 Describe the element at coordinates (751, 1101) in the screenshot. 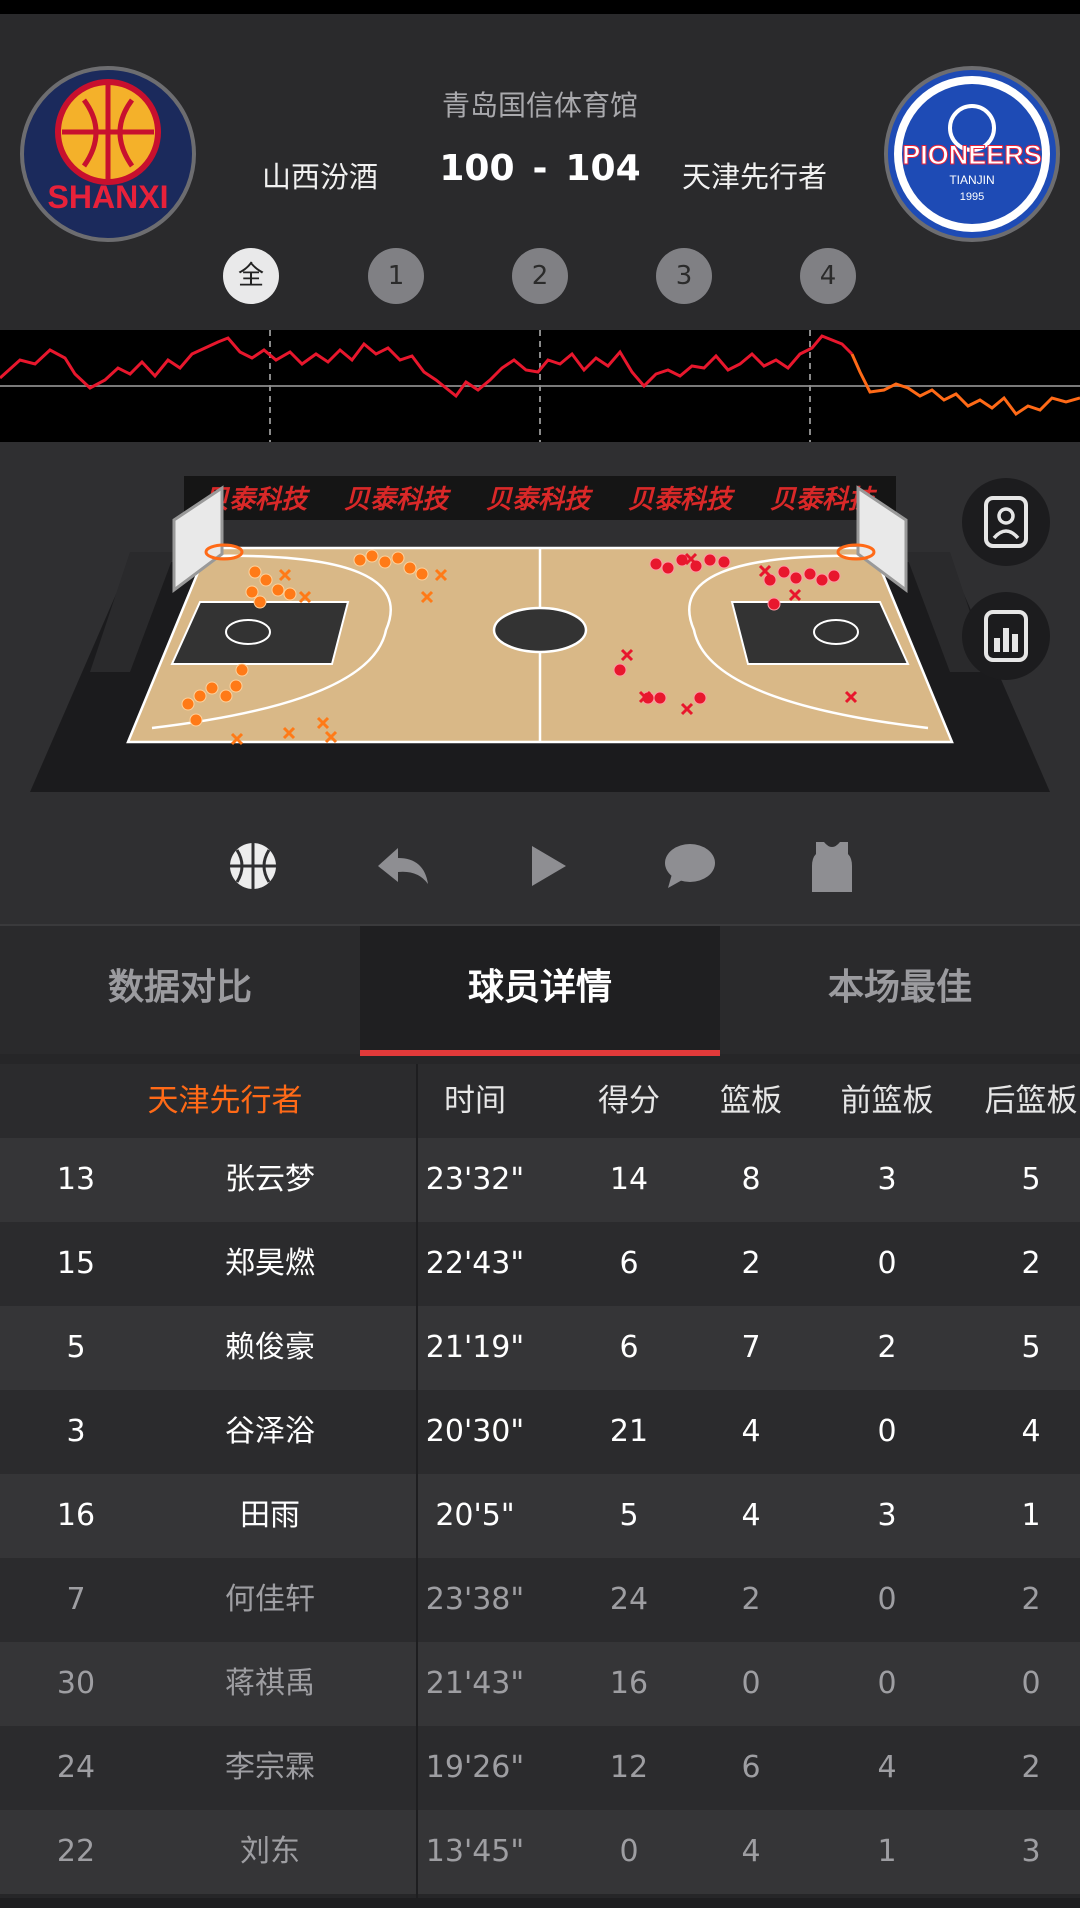

I see `column-header-rebounds: 篮板` at that location.